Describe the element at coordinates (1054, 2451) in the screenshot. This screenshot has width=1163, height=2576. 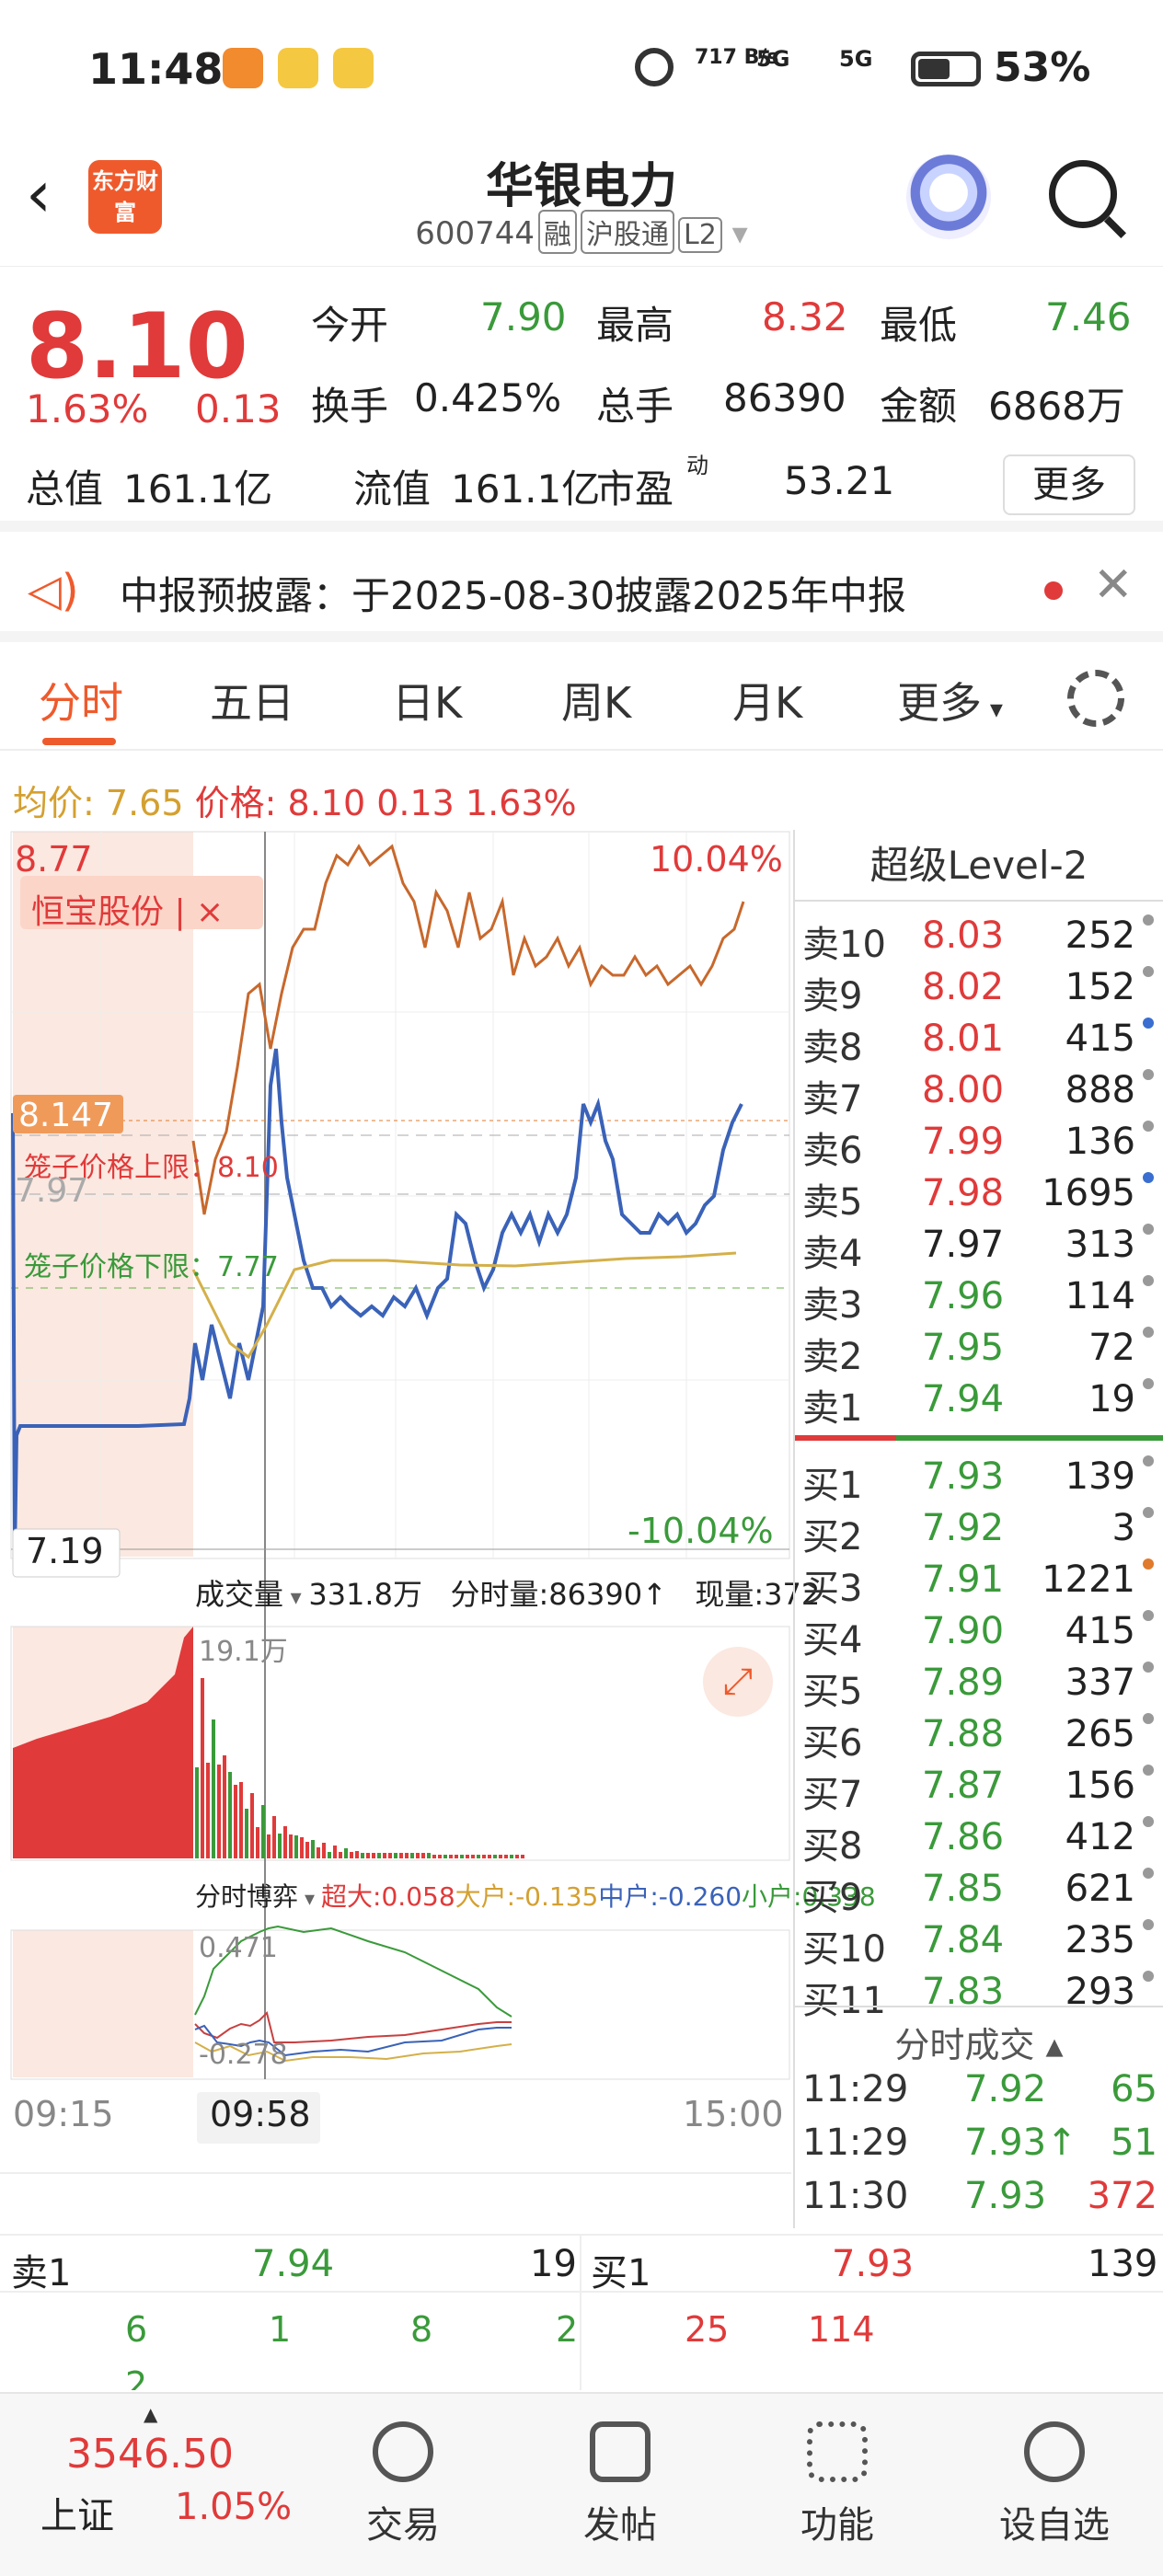
I see `more-dots-icon` at that location.